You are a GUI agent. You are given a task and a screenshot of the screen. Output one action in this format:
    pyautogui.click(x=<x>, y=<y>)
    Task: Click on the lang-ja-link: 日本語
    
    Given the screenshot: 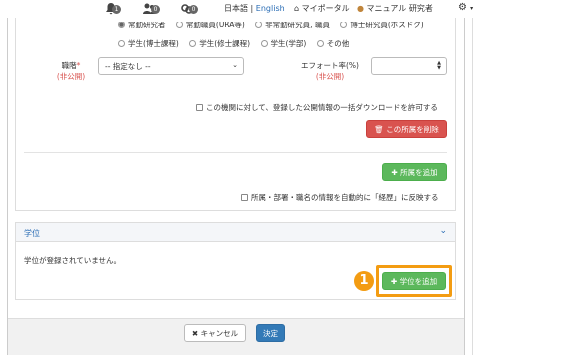 What is the action you would take?
    pyautogui.click(x=236, y=8)
    